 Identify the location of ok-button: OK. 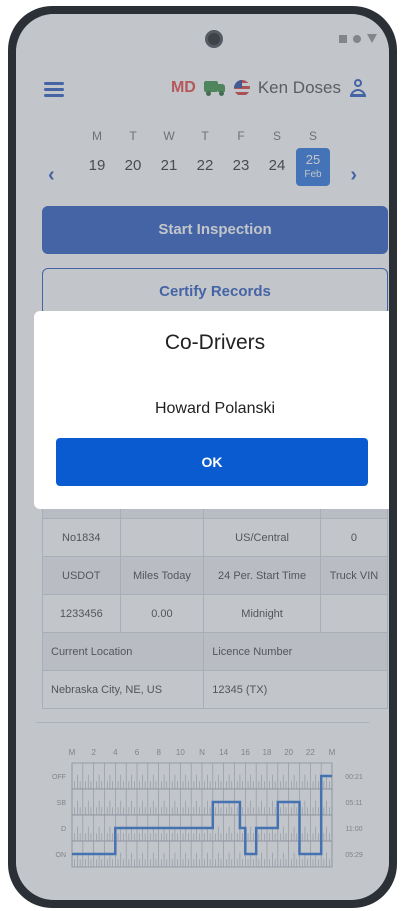
(212, 462).